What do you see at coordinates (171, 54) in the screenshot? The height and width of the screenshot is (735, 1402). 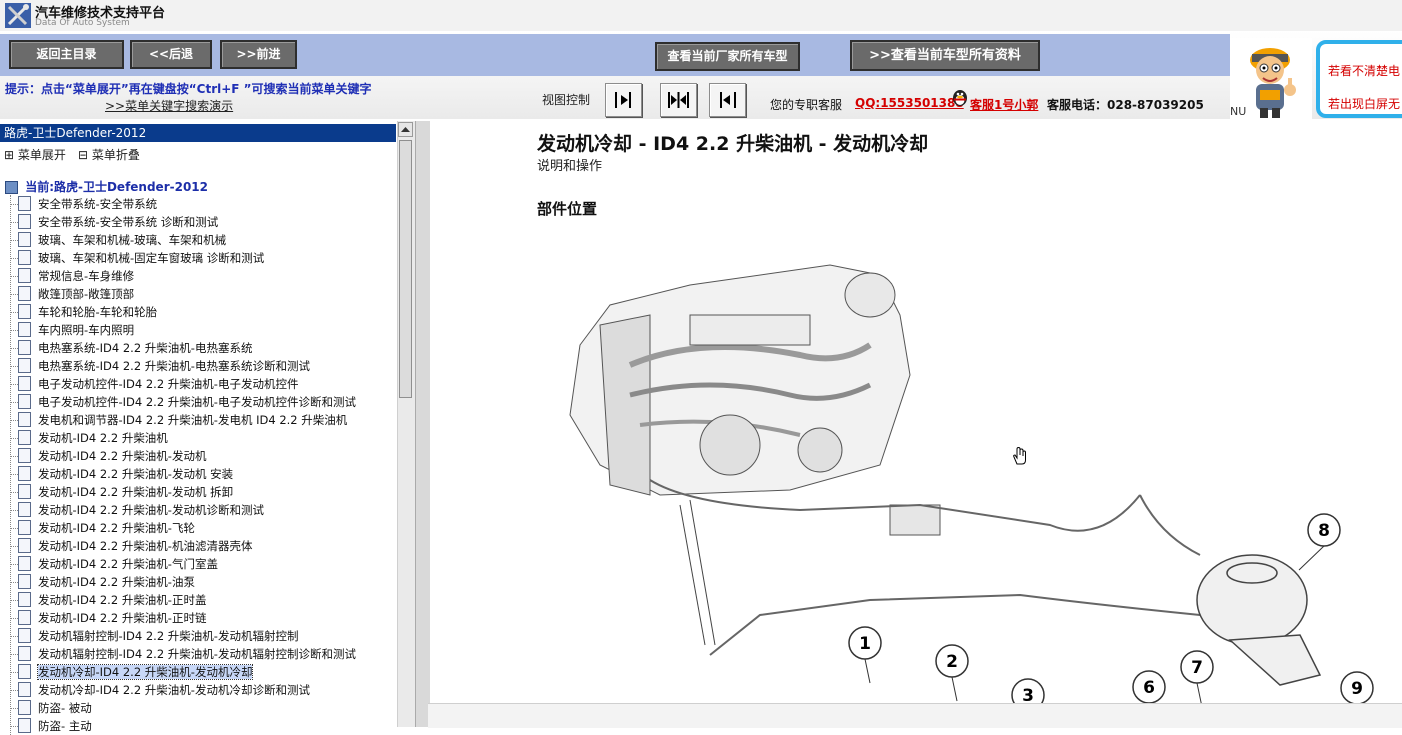 I see `back-button: <<后退` at bounding box center [171, 54].